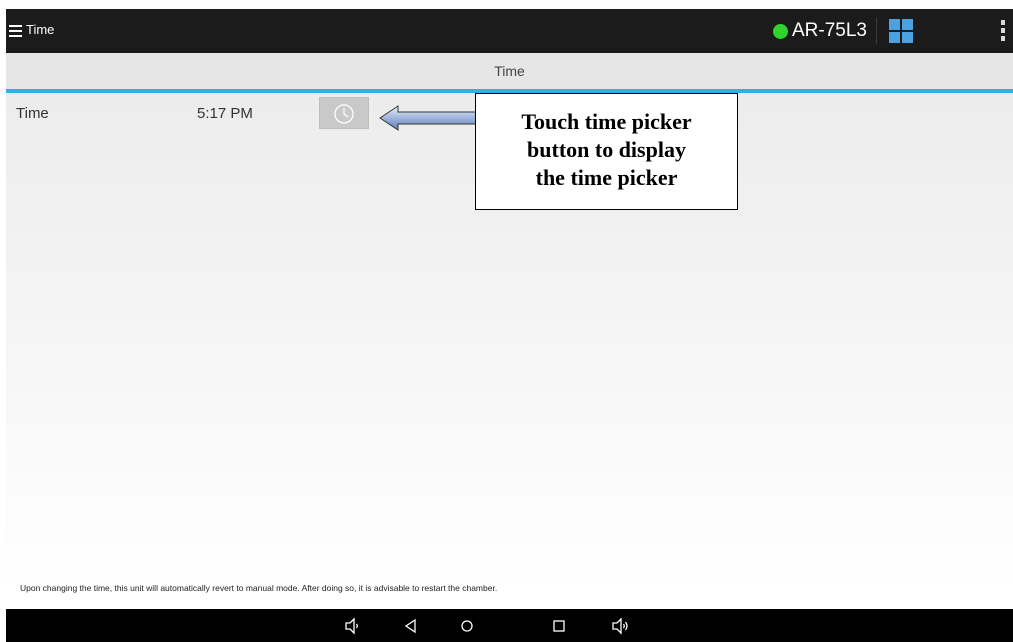 The image size is (1013, 642). What do you see at coordinates (876, 31) in the screenshot?
I see `app-bar-divider` at bounding box center [876, 31].